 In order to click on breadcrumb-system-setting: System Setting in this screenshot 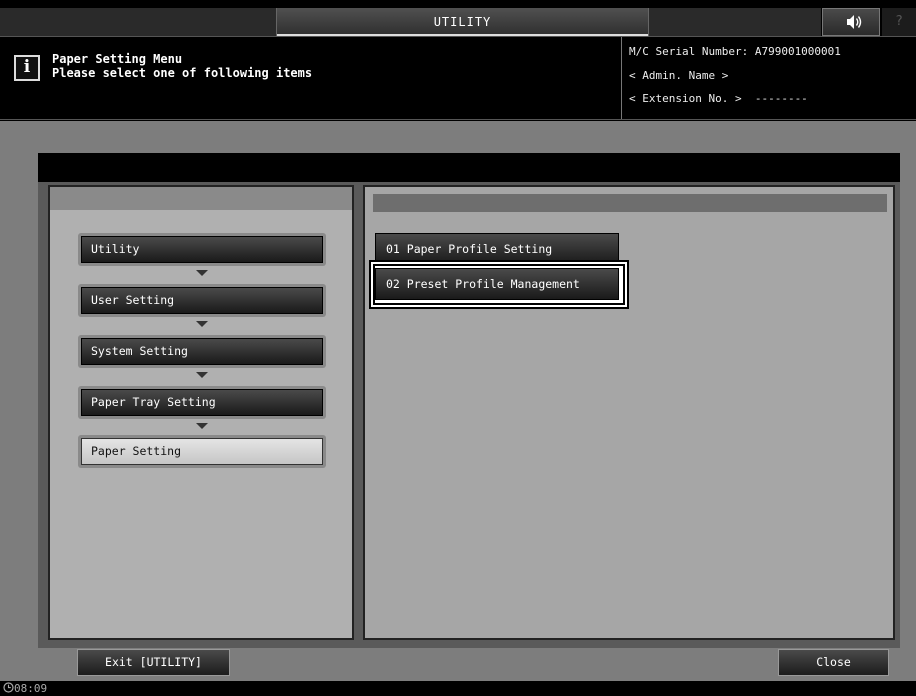, I will do `click(202, 351)`.